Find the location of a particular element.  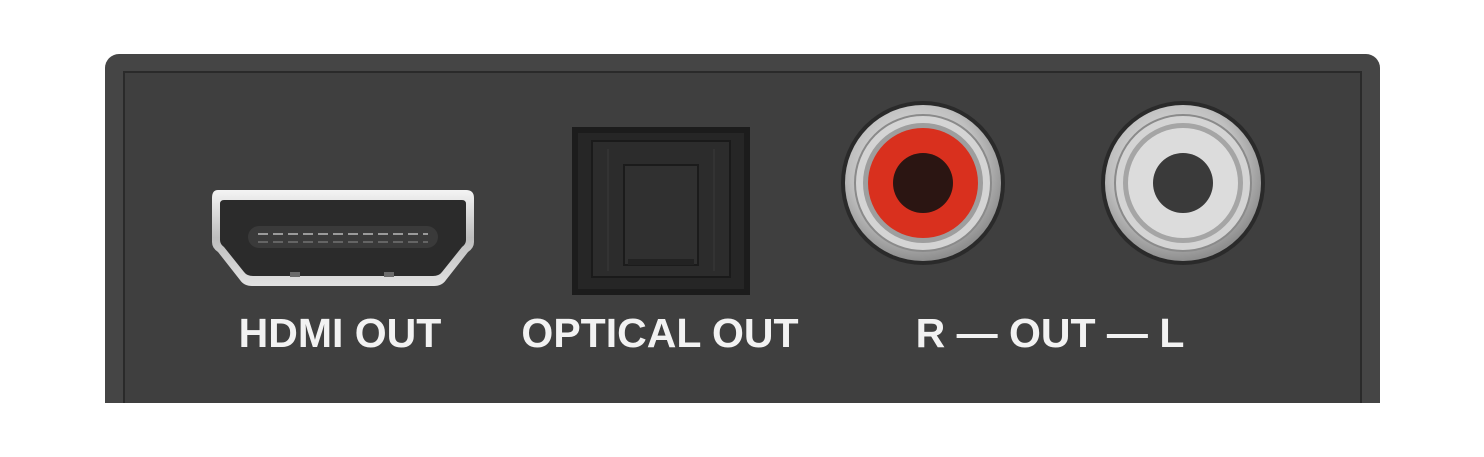

optical-out-label: OPTICAL OUT is located at coordinates (660, 333).